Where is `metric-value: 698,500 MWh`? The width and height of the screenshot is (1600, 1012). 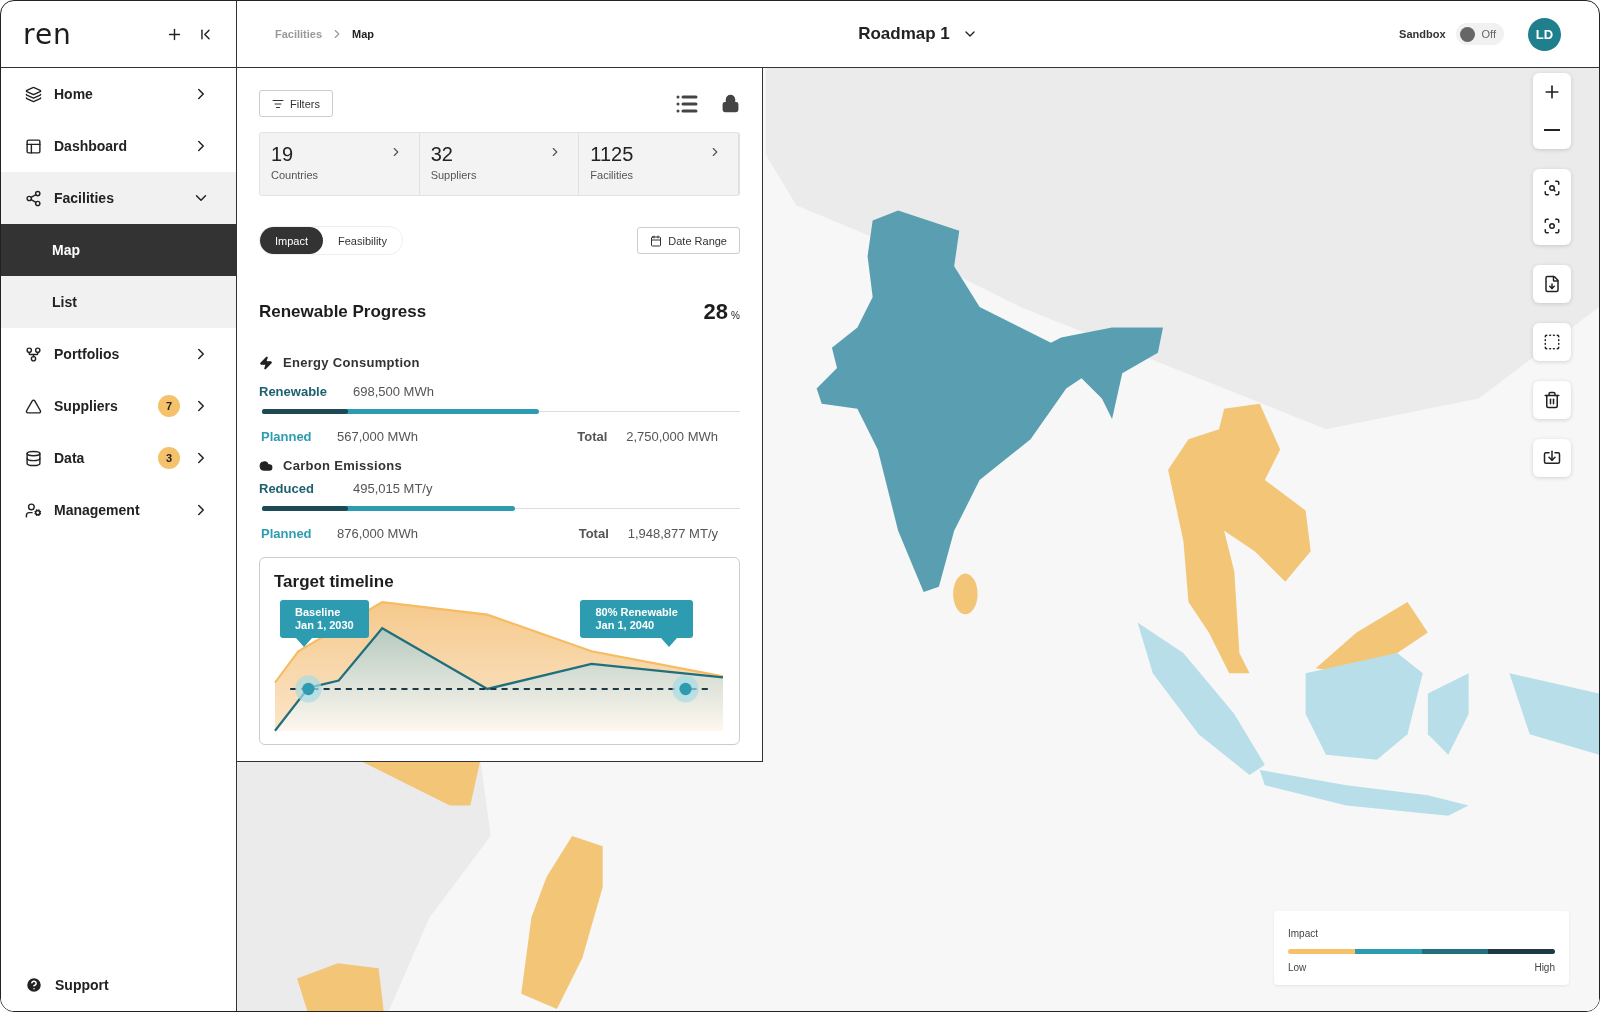
metric-value: 698,500 MWh is located at coordinates (393, 391).